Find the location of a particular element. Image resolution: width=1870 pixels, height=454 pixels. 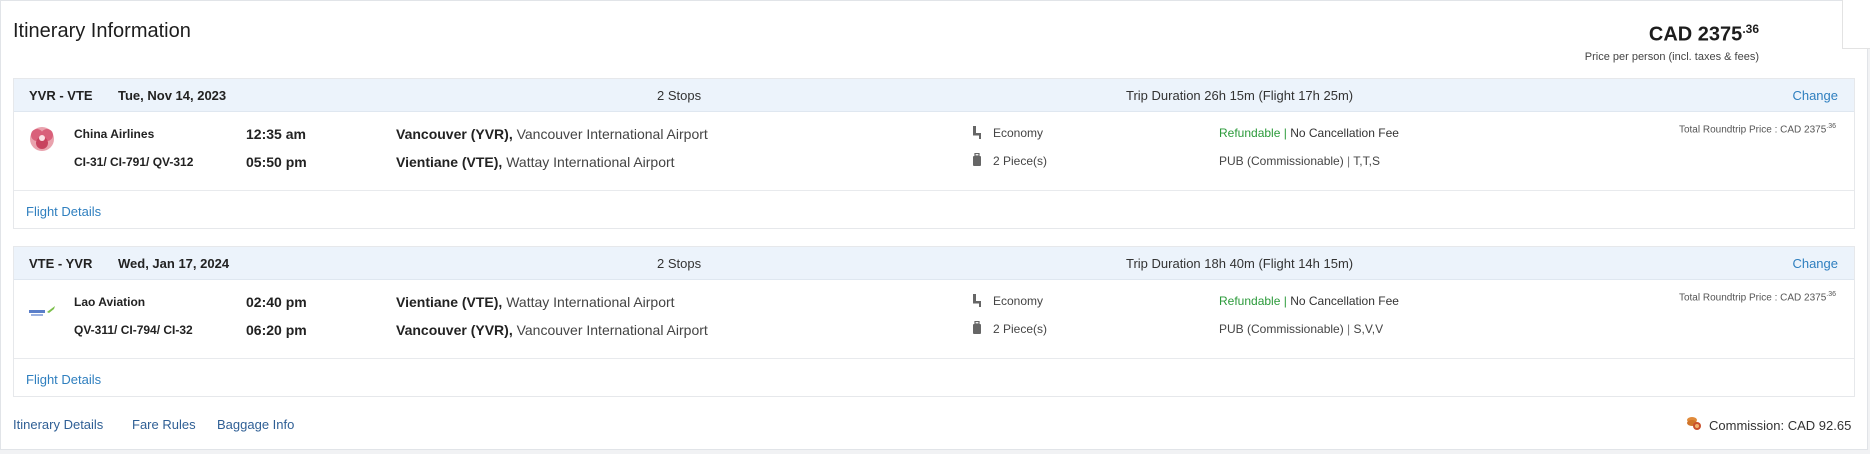

trip-duration: Trip Duration 18h 40m (Flight 14h 15m) is located at coordinates (1240, 263).